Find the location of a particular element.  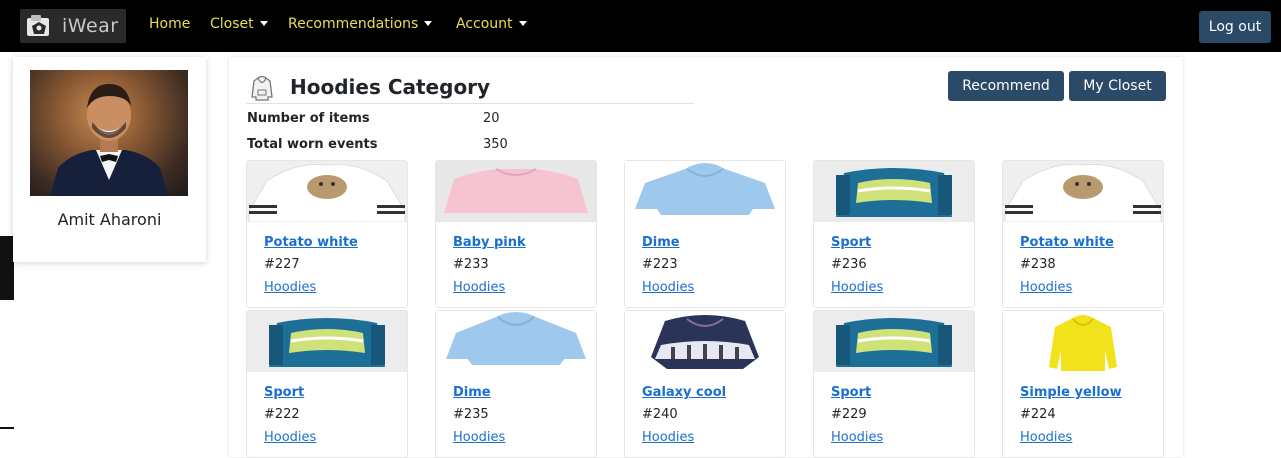

nav-account-dropdown: Account is located at coordinates (491, 24).